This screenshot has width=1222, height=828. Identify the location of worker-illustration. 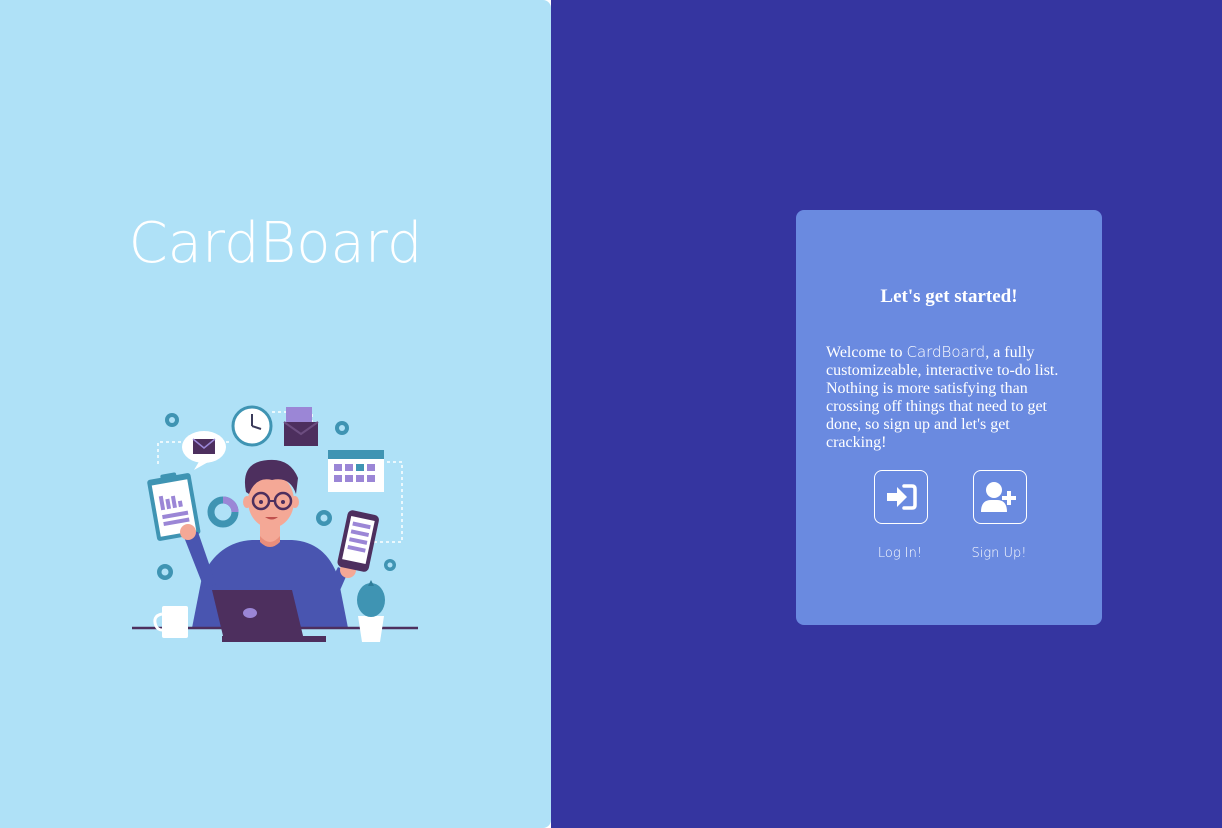
(275, 523).